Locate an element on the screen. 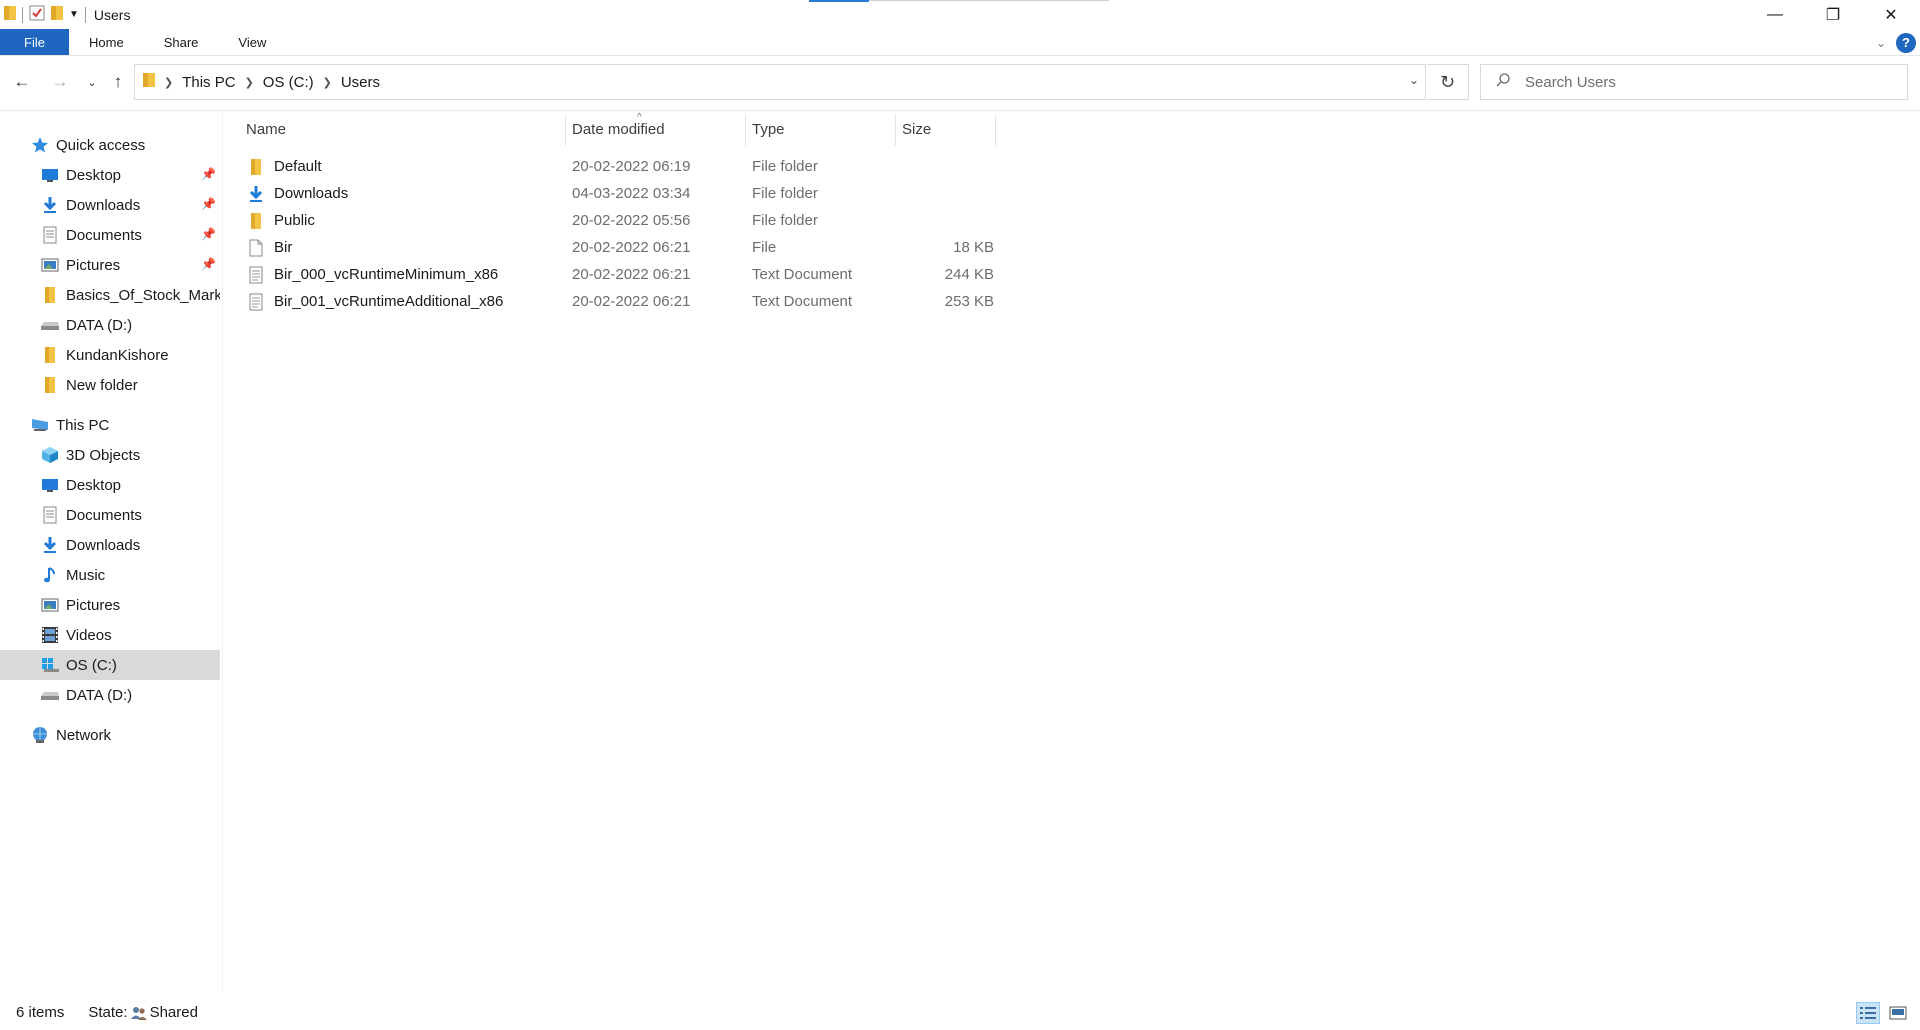 The width and height of the screenshot is (1920, 1030). sidebar-item-downloads: Downloads 📌 is located at coordinates (110, 205).